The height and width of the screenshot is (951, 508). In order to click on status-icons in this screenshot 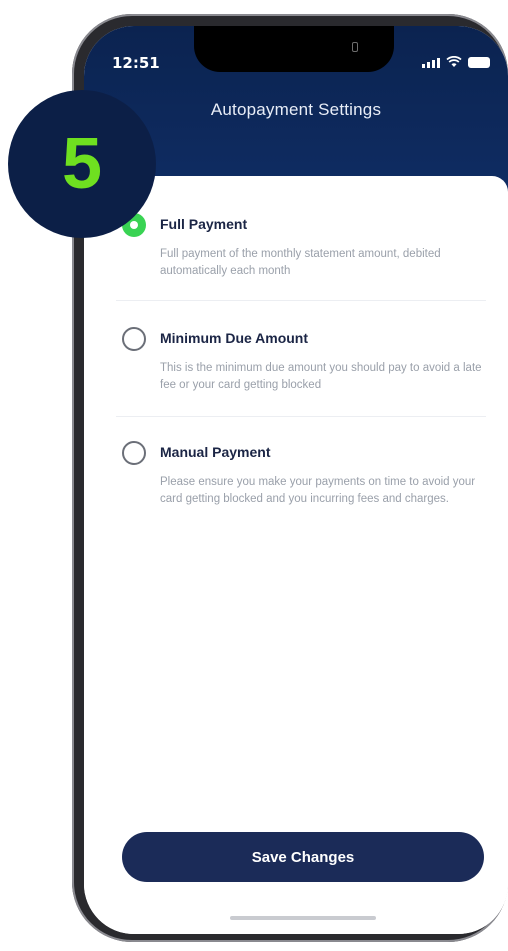, I will do `click(456, 62)`.